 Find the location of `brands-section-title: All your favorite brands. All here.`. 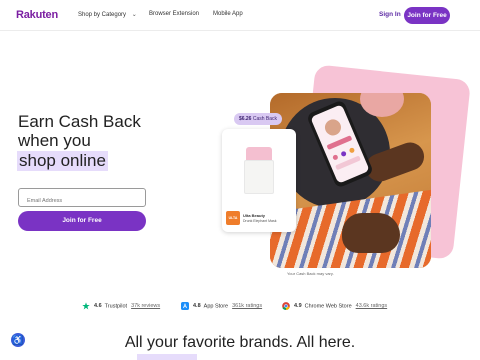

brands-section-title: All your favorite brands. All here. is located at coordinates (240, 342).